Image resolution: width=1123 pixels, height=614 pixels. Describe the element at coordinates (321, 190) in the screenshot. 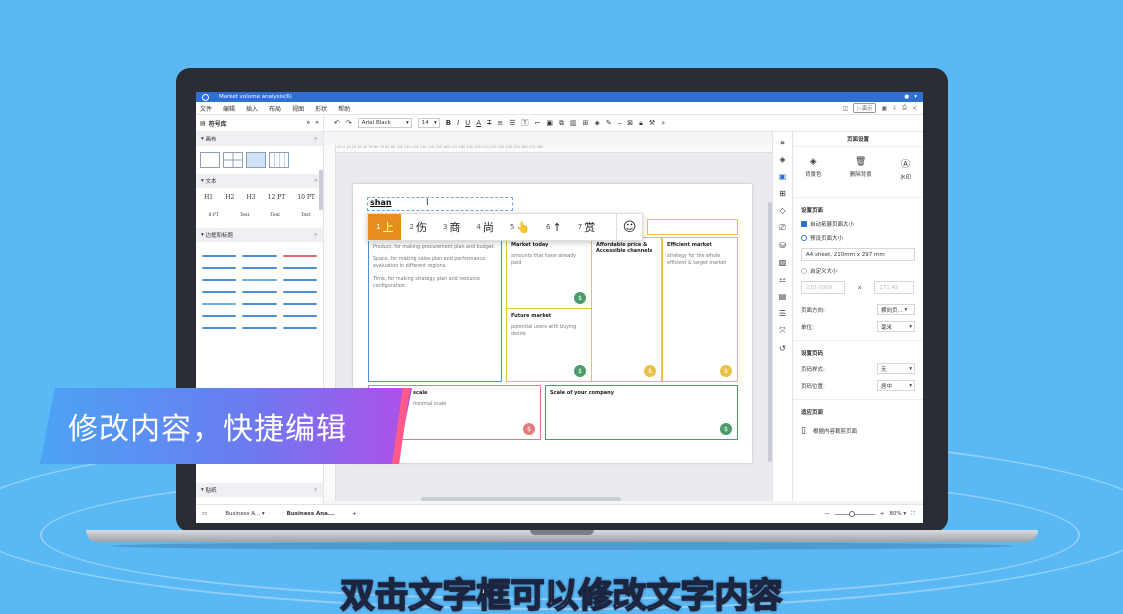

I see `library-scrollbar` at that location.